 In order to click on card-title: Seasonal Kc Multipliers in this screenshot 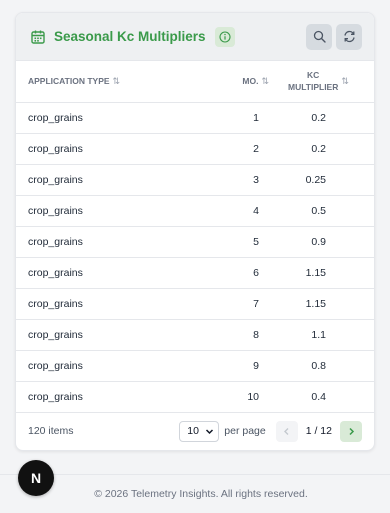, I will do `click(130, 36)`.